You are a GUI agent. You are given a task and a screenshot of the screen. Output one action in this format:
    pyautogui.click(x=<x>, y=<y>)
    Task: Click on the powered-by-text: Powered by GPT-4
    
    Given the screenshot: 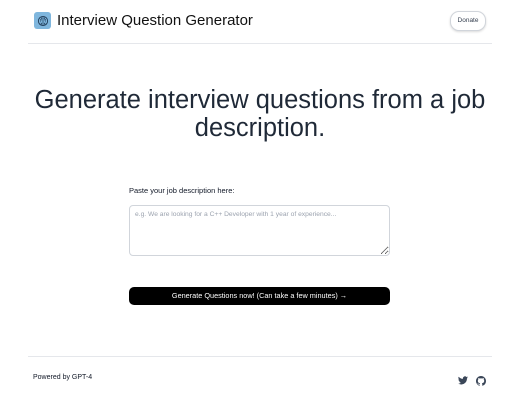 What is the action you would take?
    pyautogui.click(x=63, y=377)
    